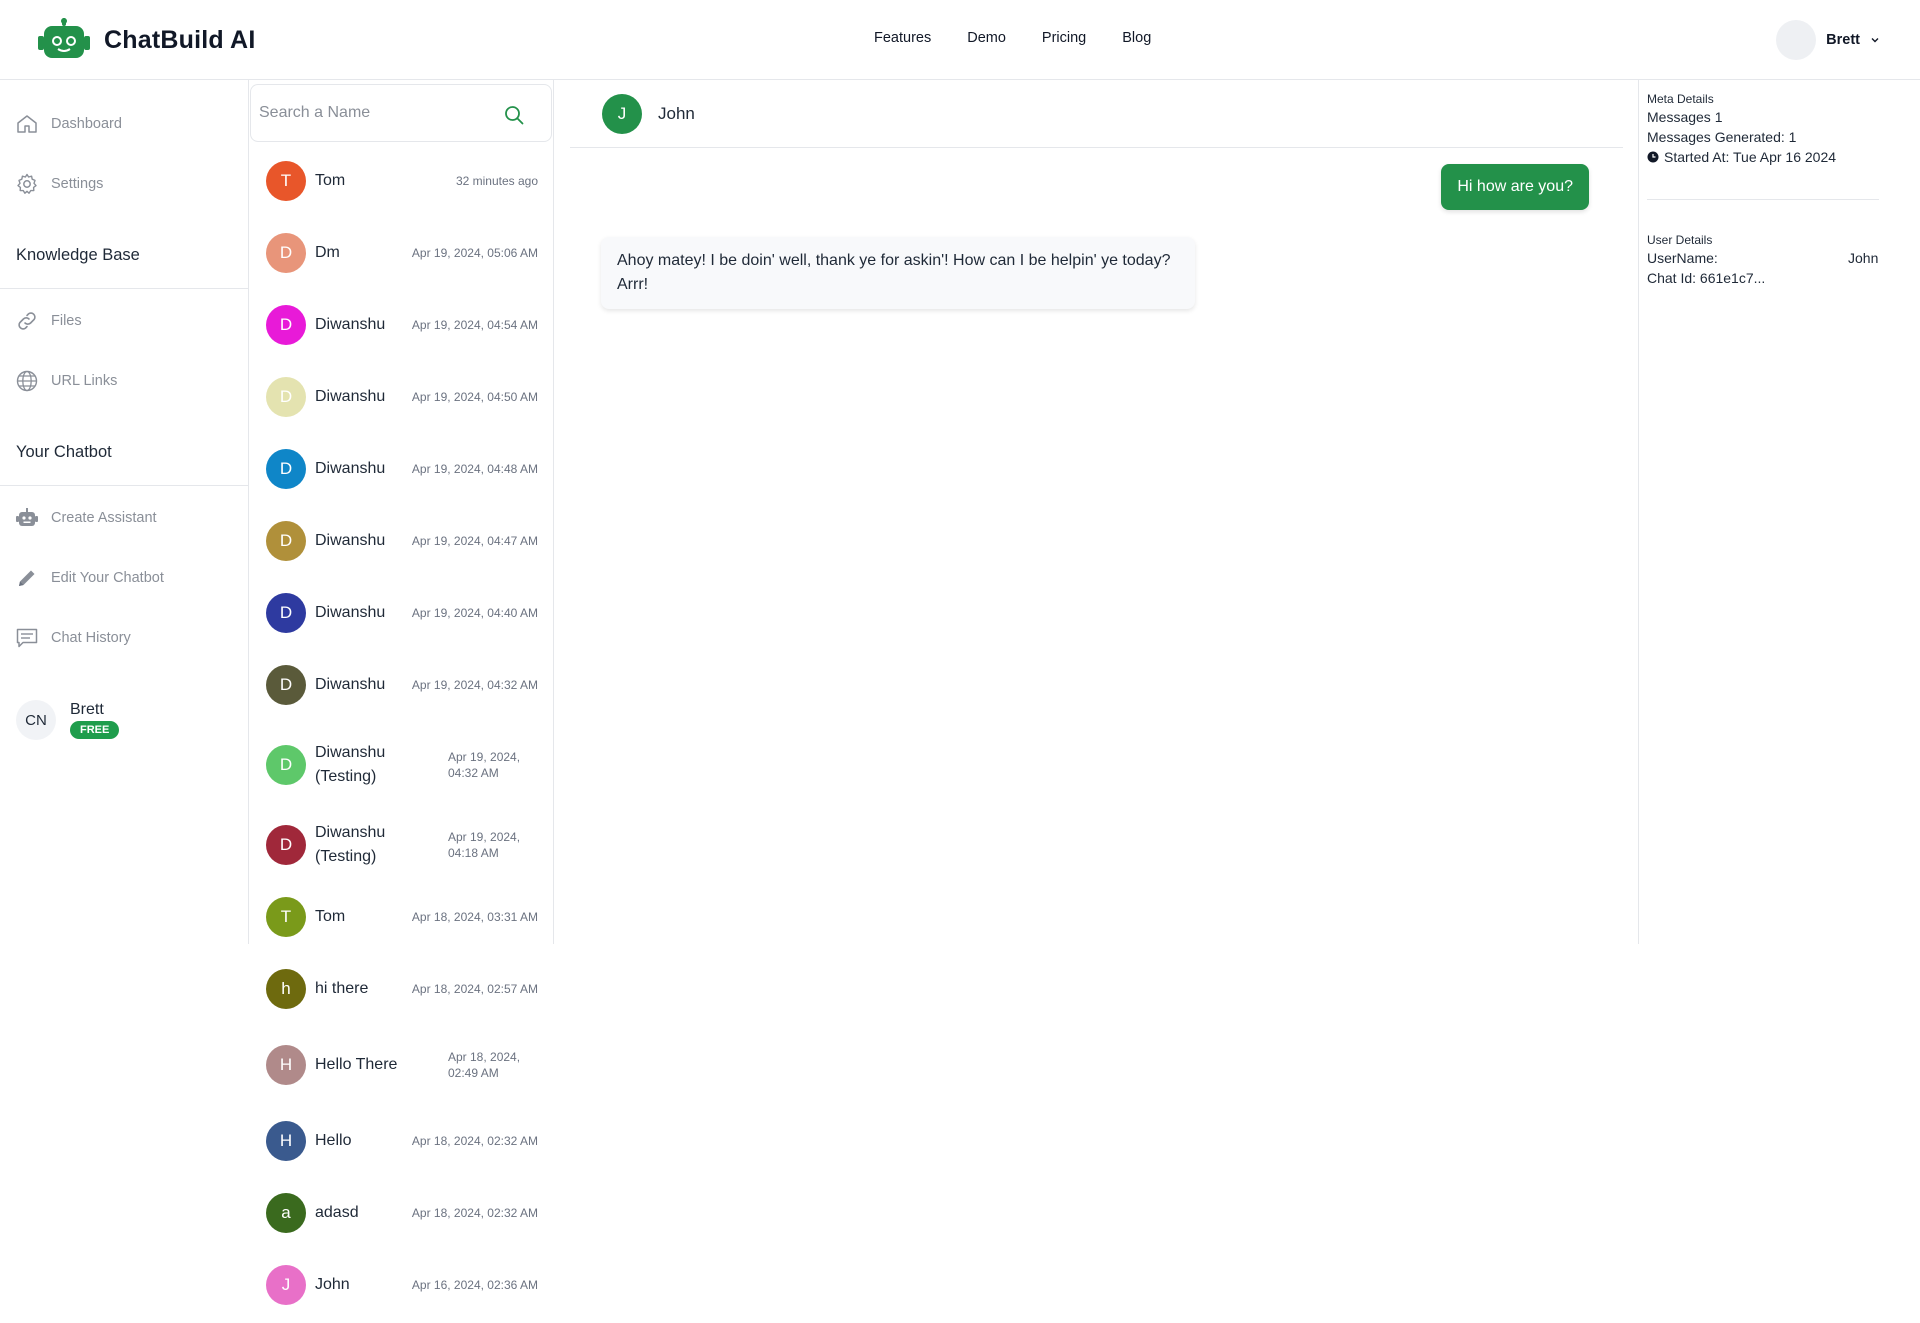 The height and width of the screenshot is (1323, 1920). I want to click on list-item: D Diwanshu Apr 19, 2024, 04:48 AM, so click(402, 469).